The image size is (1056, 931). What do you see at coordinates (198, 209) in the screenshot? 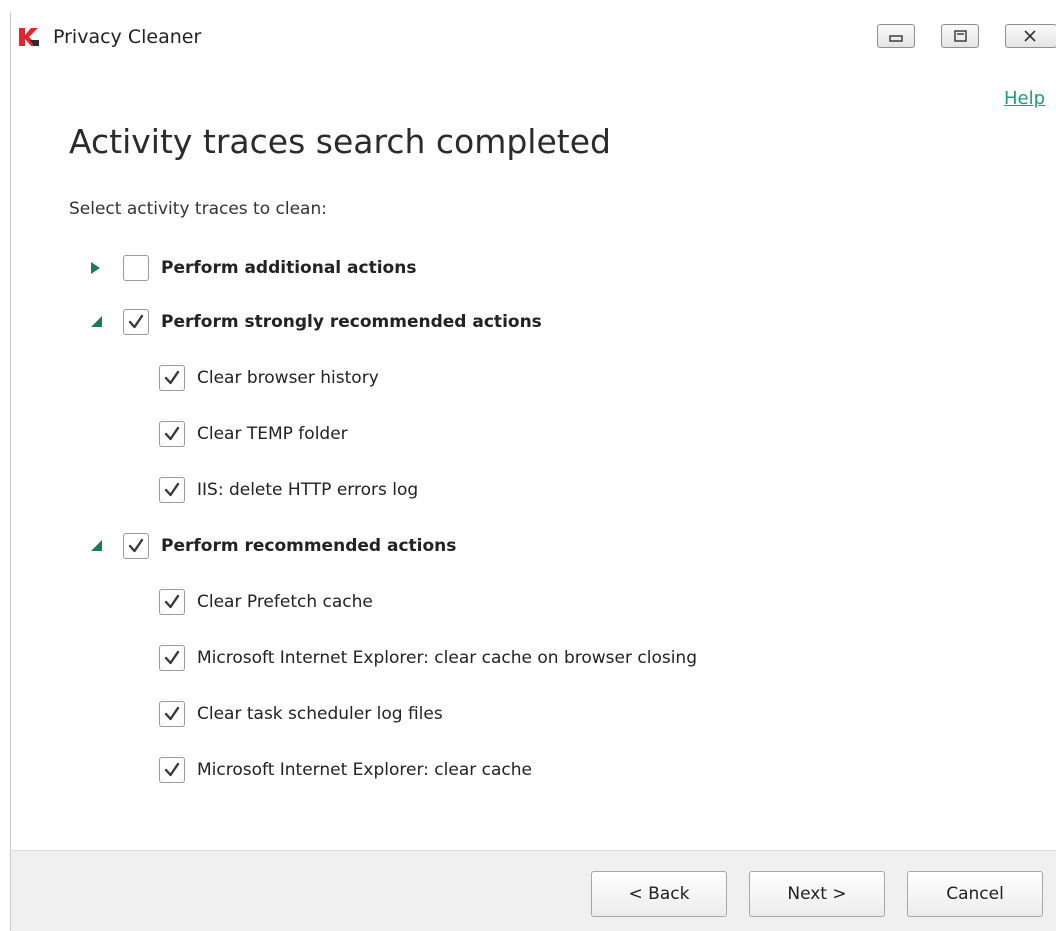
I see `subtitle: Select activity traces to clean:` at bounding box center [198, 209].